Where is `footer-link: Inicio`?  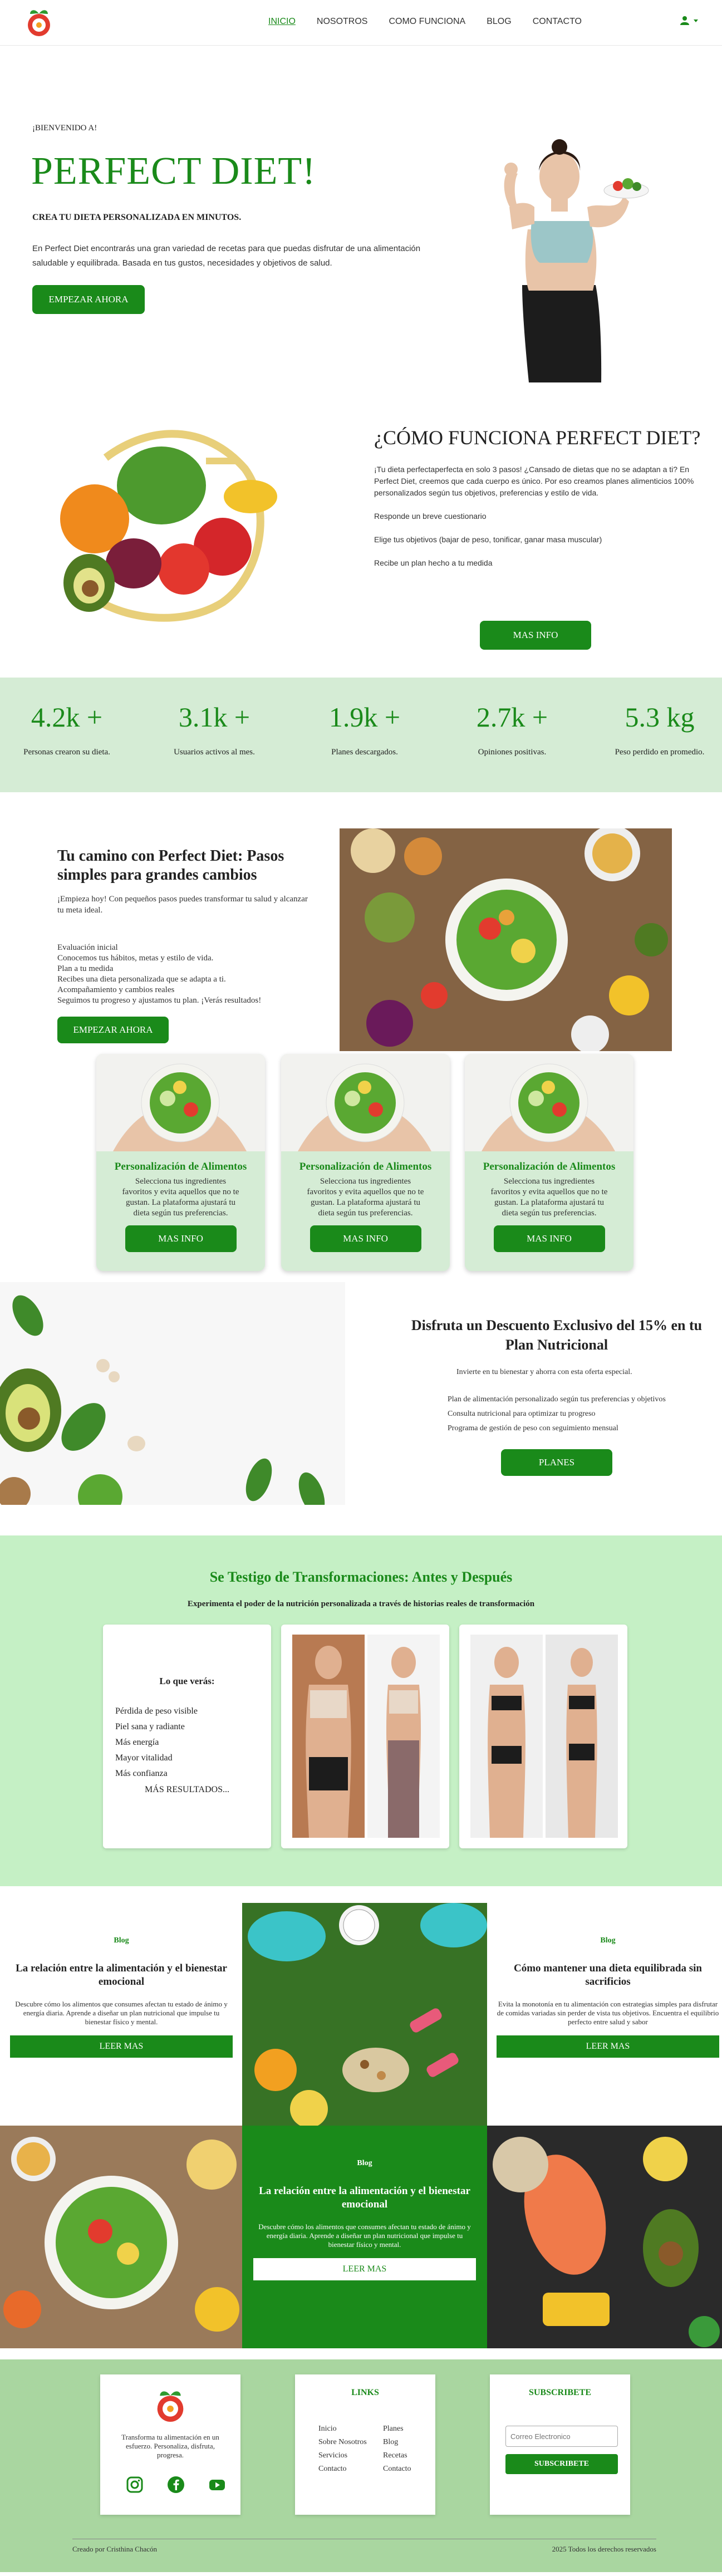 footer-link: Inicio is located at coordinates (342, 2429).